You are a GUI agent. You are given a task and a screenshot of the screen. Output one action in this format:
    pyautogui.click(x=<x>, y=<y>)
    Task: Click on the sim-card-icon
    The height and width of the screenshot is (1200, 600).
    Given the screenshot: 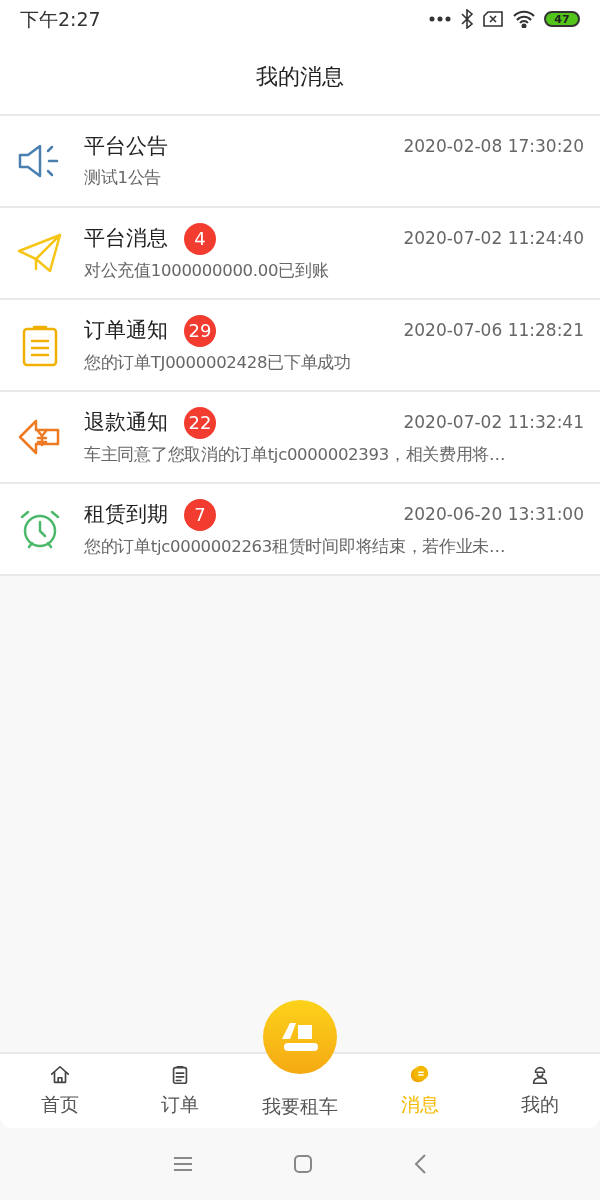 What is the action you would take?
    pyautogui.click(x=493, y=19)
    